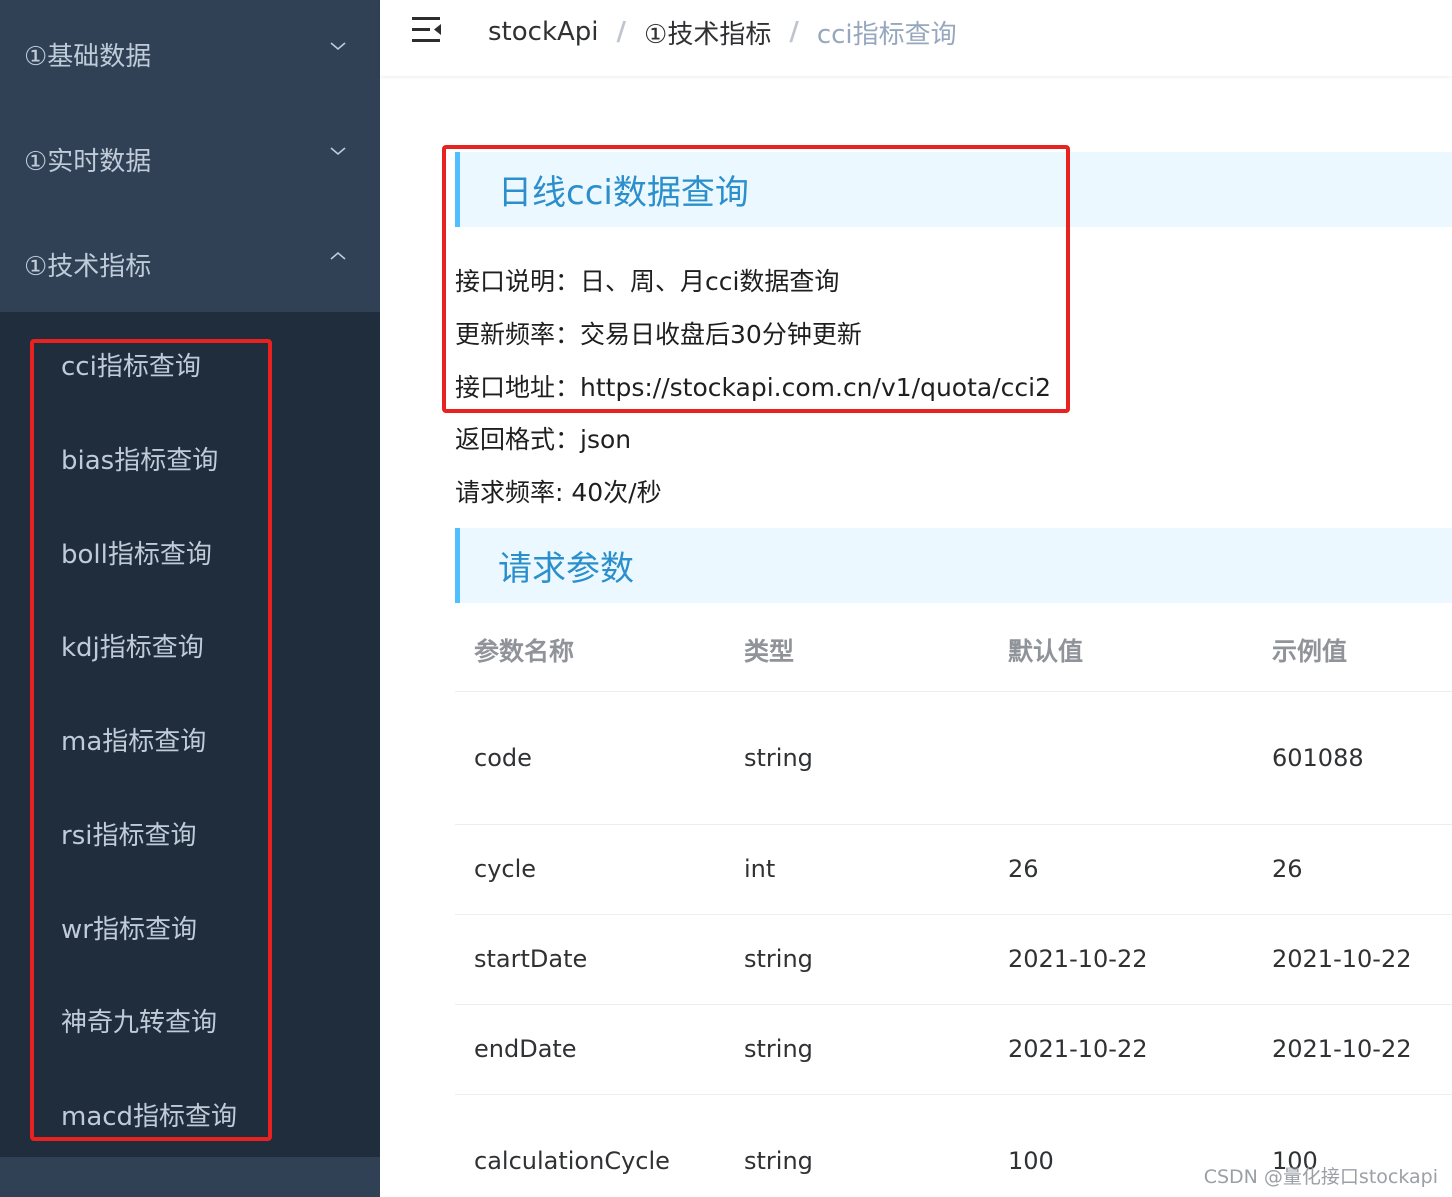  I want to click on sidebar-item-td-sequential: 神奇九转查询, so click(139, 1020).